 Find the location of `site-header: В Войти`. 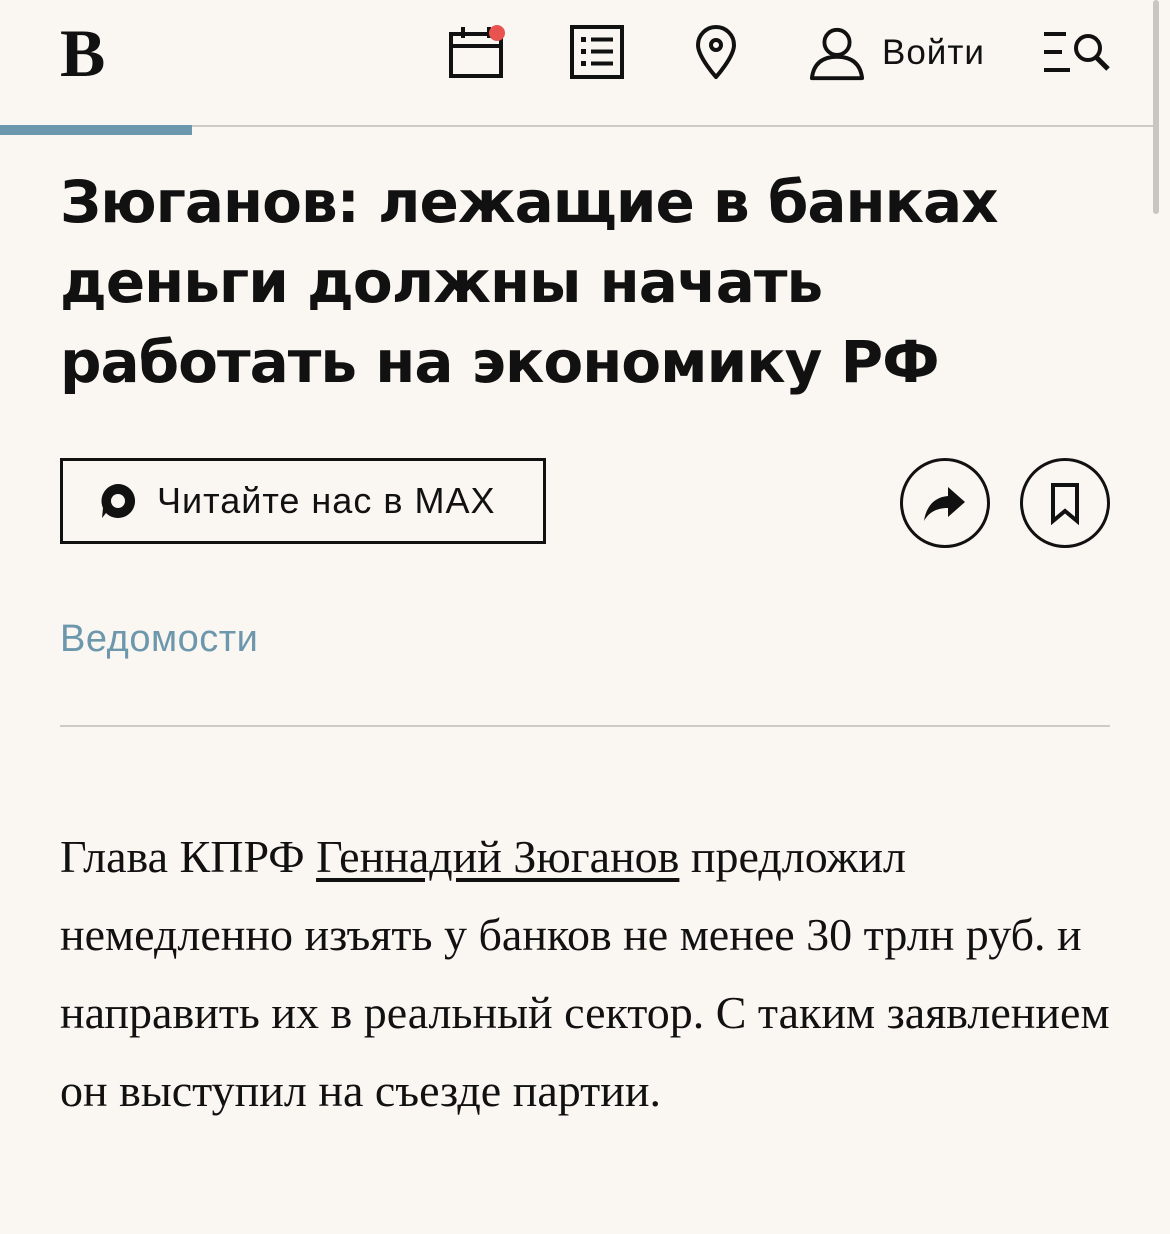

site-header: В Войти is located at coordinates (585, 63).